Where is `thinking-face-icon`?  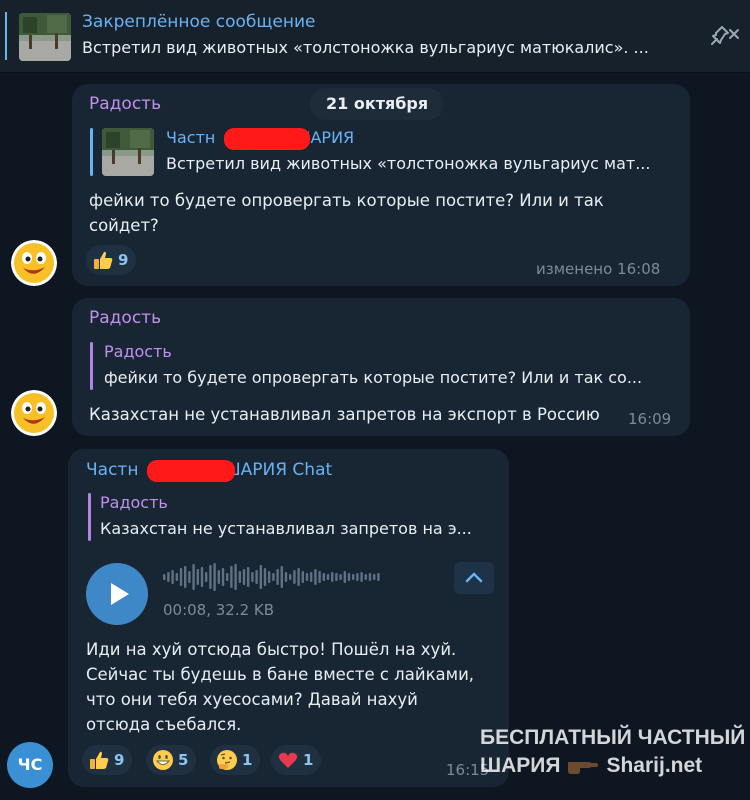
thinking-face-icon is located at coordinates (227, 760).